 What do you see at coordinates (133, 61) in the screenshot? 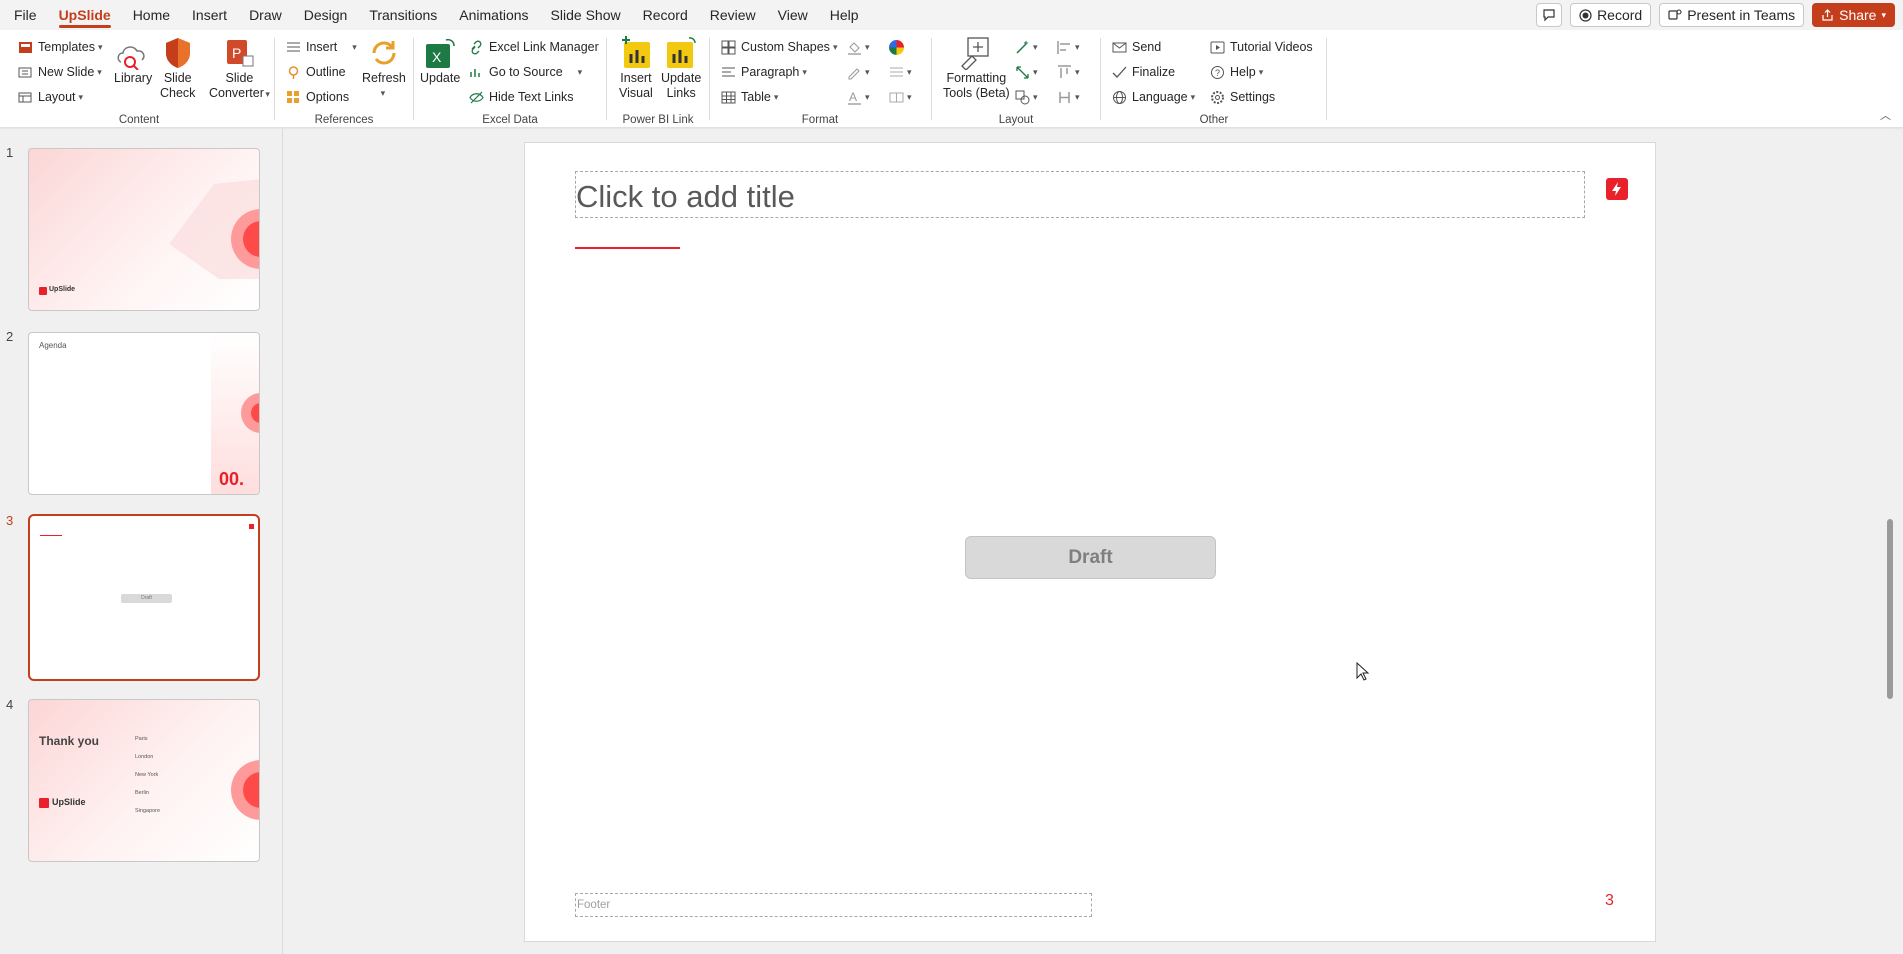
I see `library-button: Library` at bounding box center [133, 61].